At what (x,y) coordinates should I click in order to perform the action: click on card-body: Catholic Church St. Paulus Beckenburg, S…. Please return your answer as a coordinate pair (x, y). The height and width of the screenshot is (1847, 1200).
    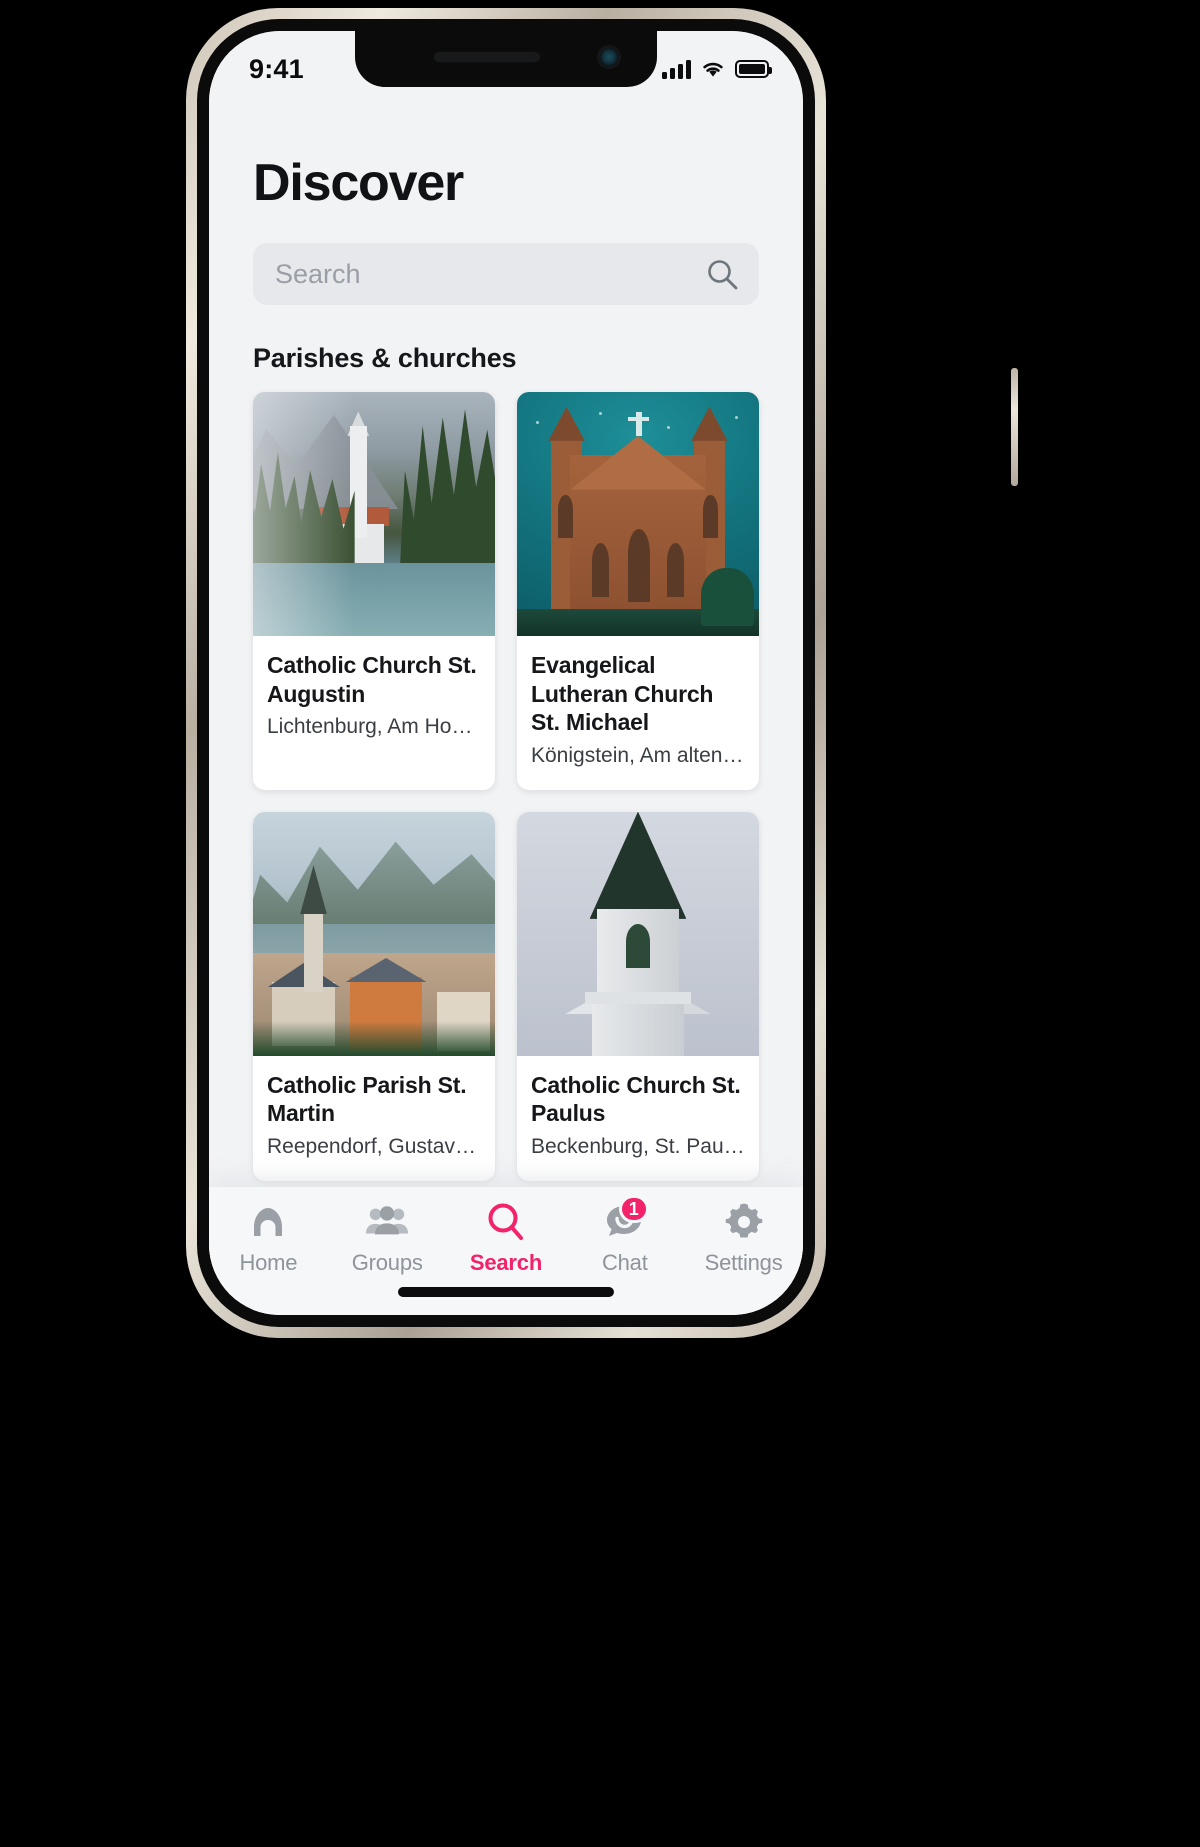
    Looking at the image, I should click on (638, 1118).